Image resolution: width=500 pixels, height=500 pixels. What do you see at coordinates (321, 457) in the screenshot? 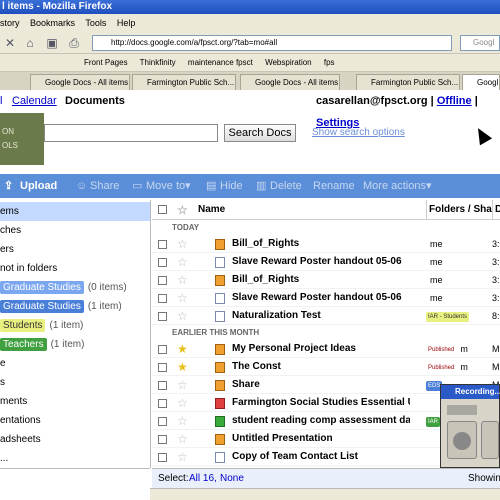
I see `document-name: Copy of Team Contact List` at bounding box center [321, 457].